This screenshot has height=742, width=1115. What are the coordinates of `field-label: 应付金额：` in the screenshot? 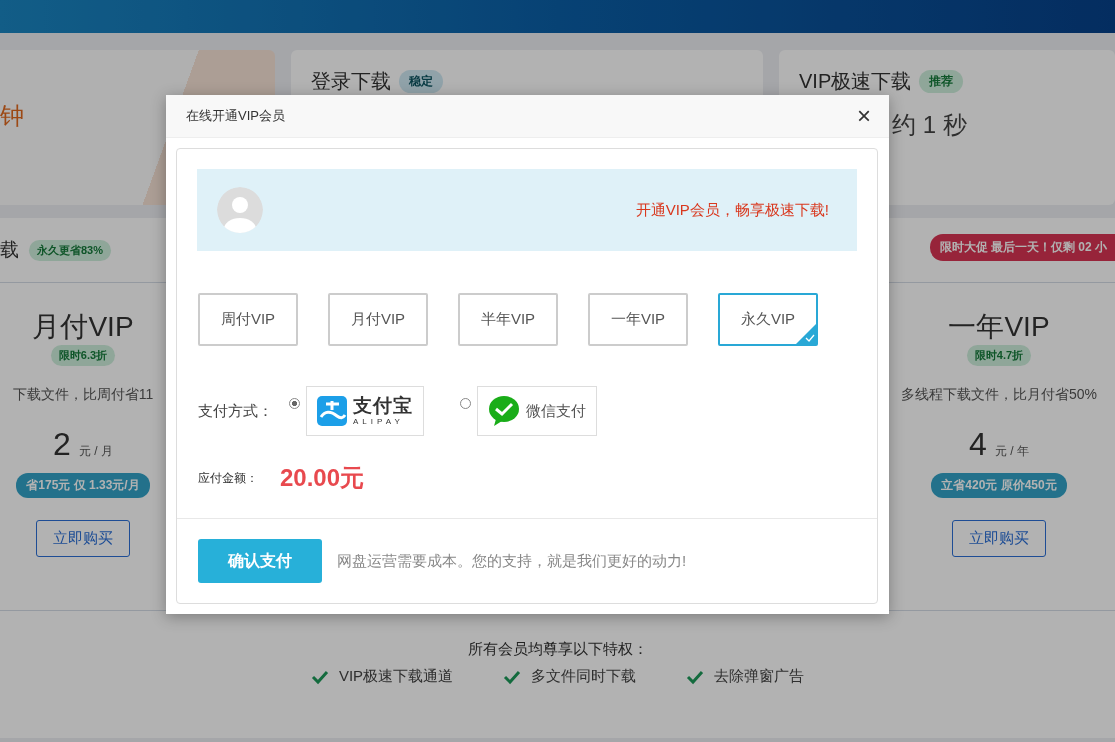 It's located at (228, 478).